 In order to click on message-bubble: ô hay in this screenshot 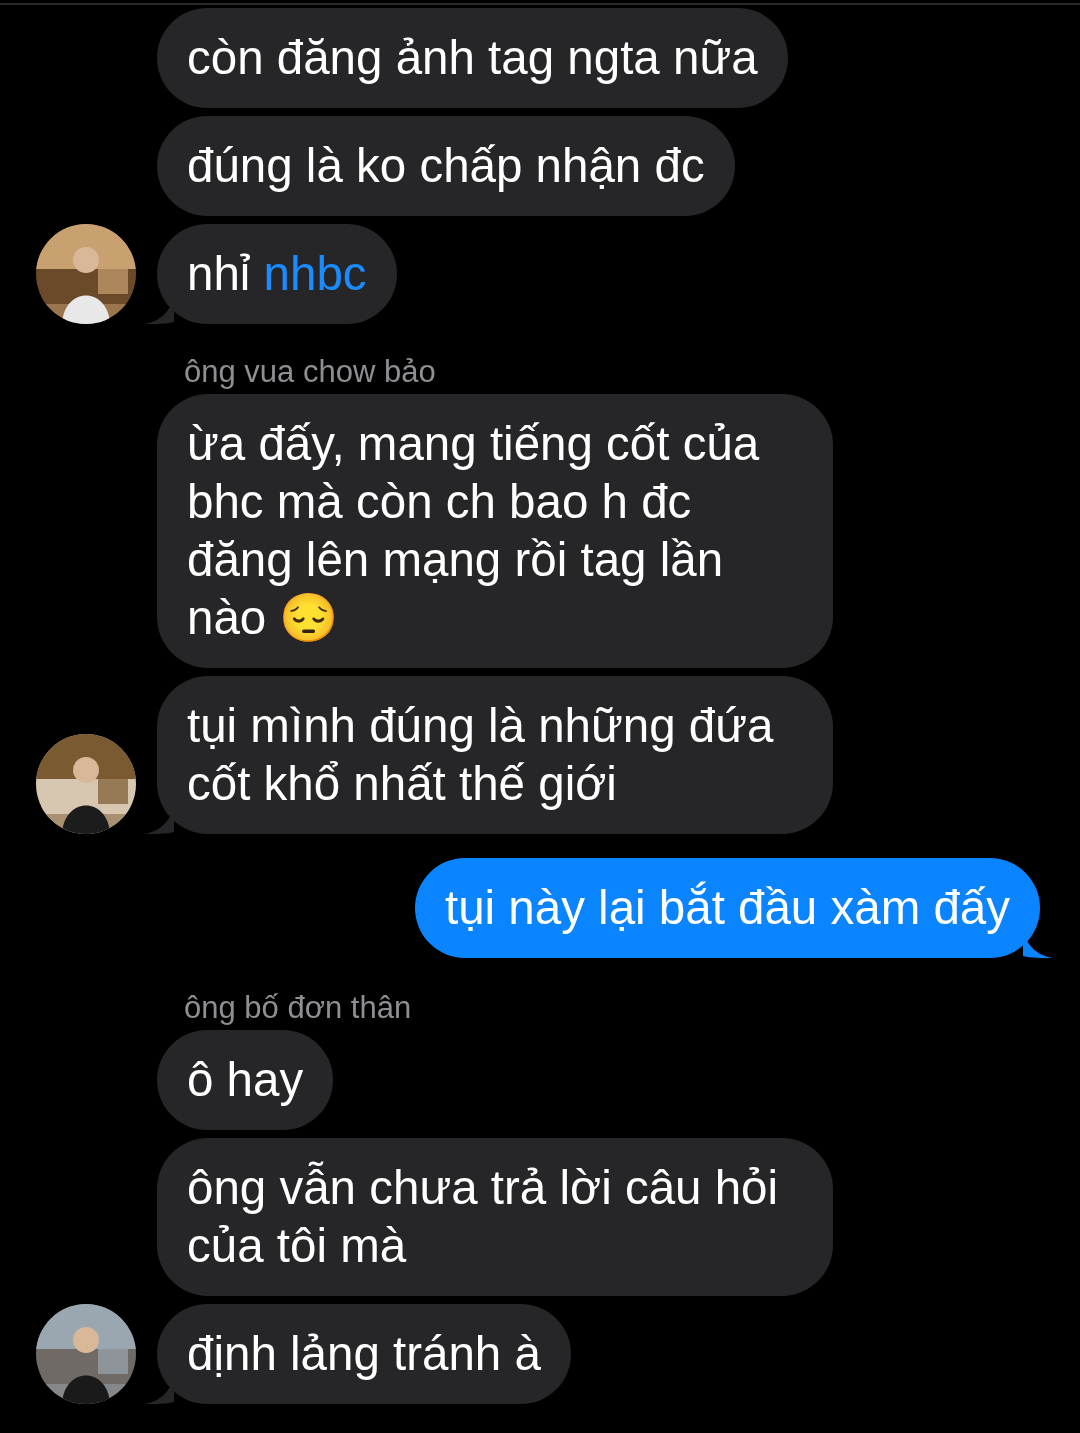, I will do `click(245, 1080)`.